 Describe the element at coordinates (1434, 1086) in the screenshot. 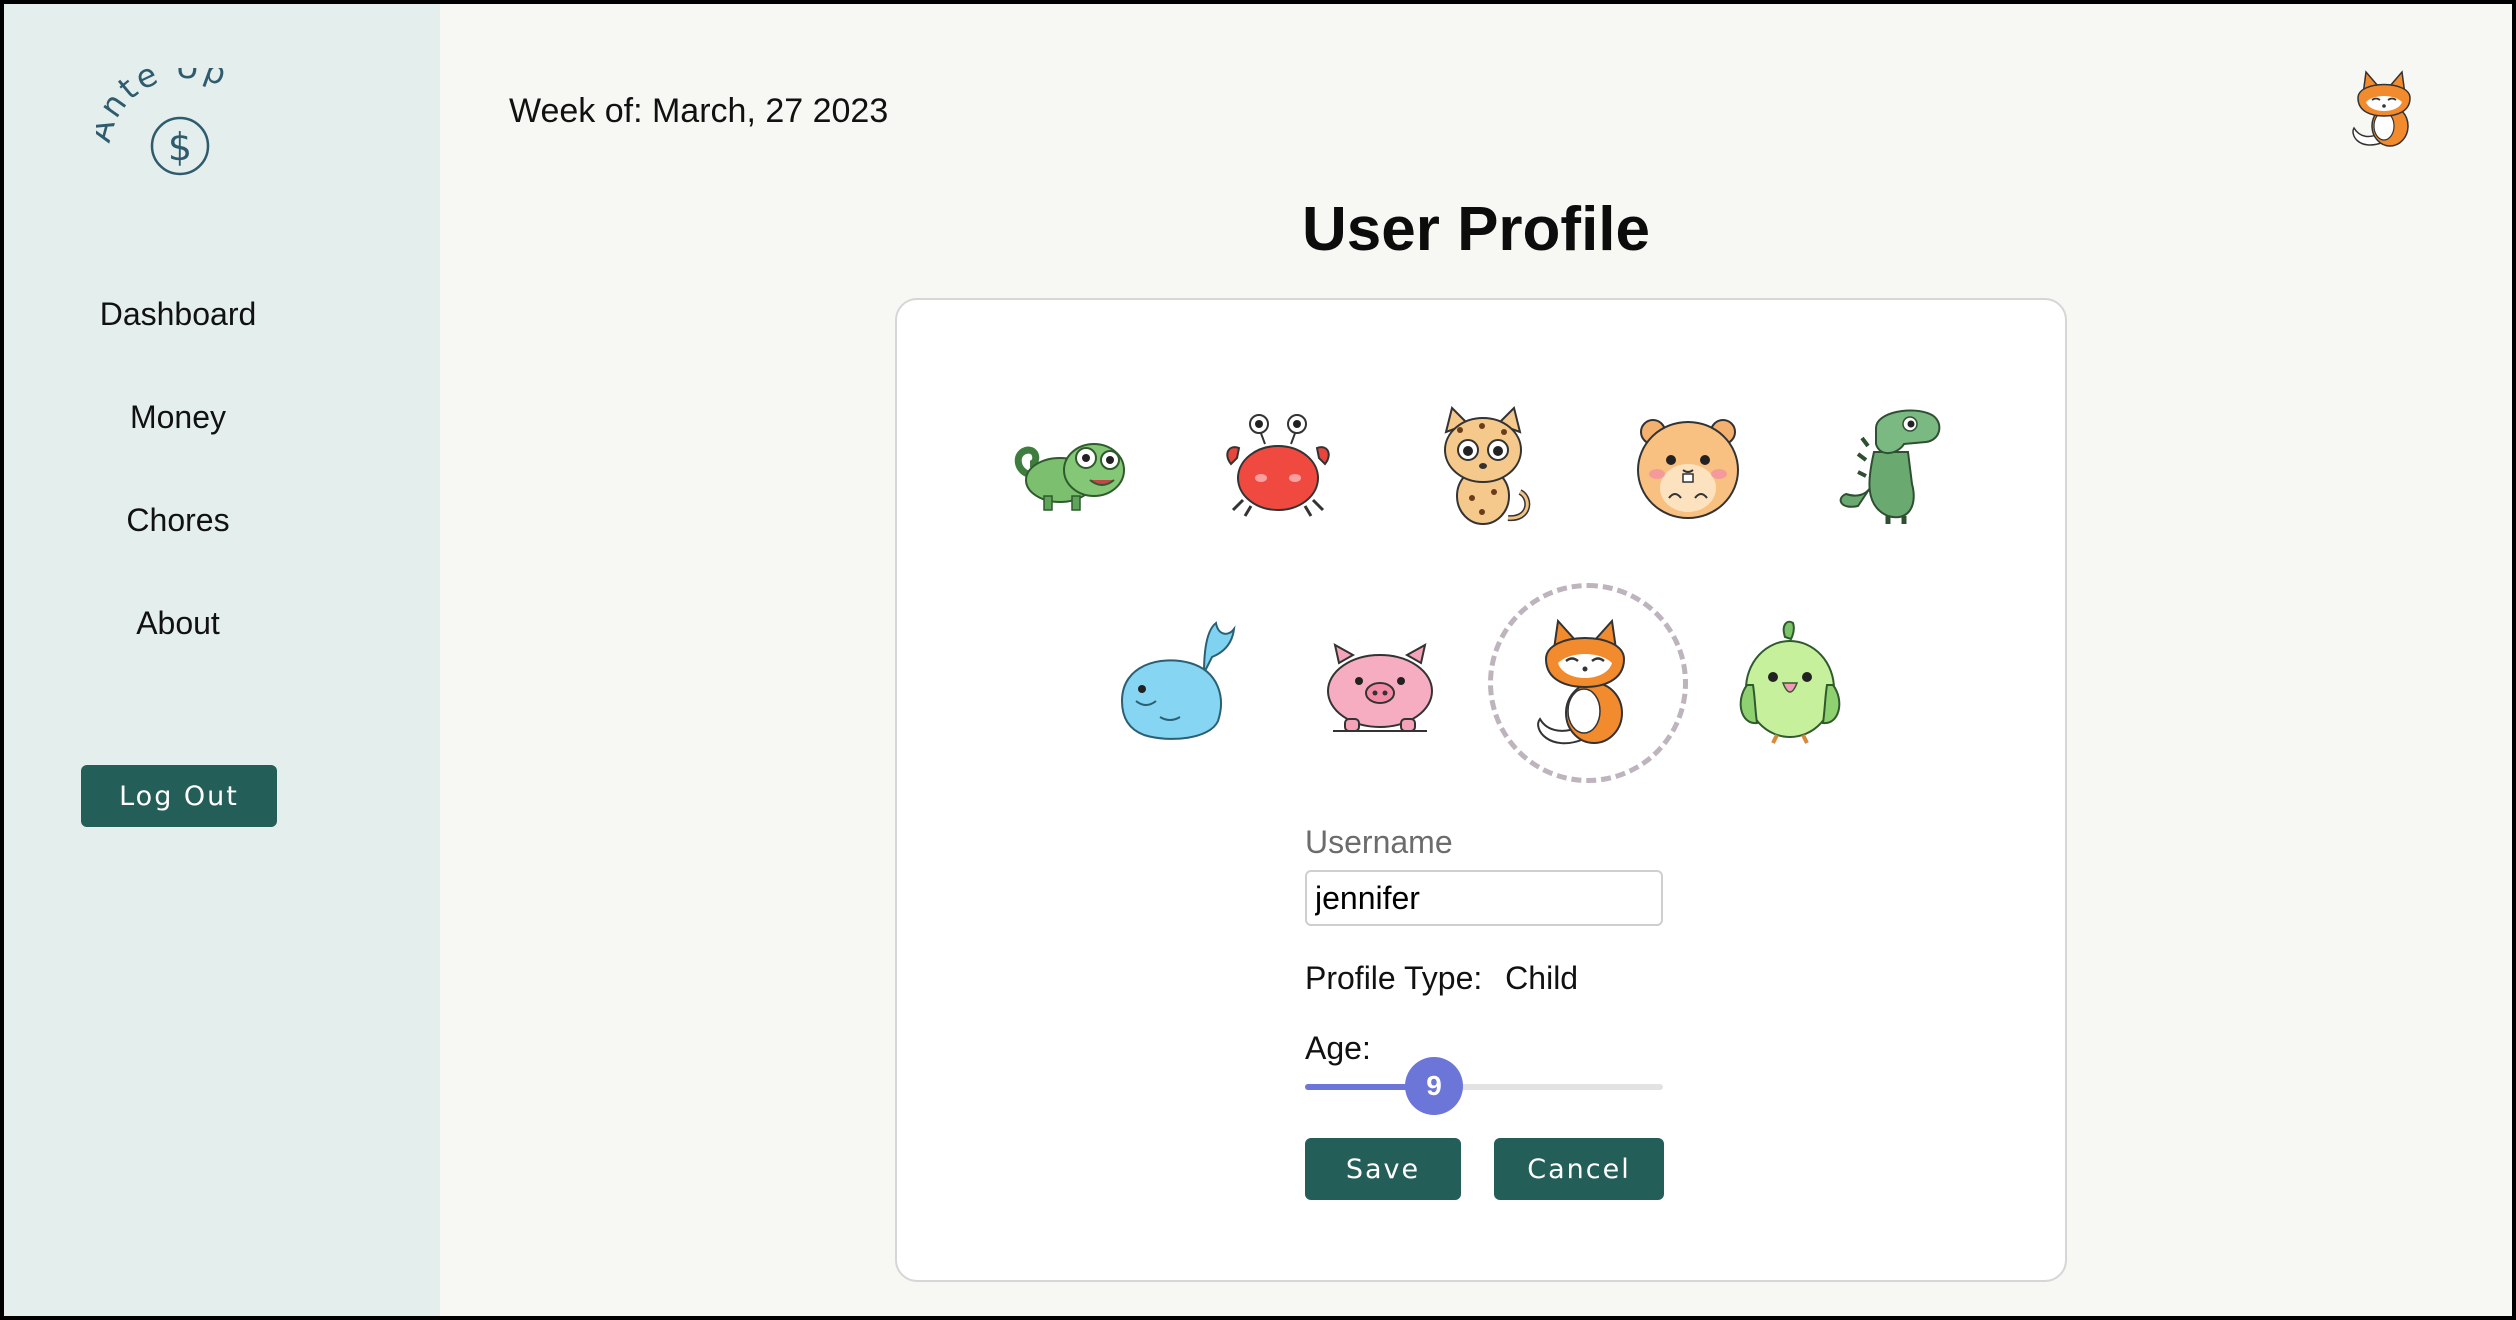

I see `age-slider-thumb: 9` at that location.